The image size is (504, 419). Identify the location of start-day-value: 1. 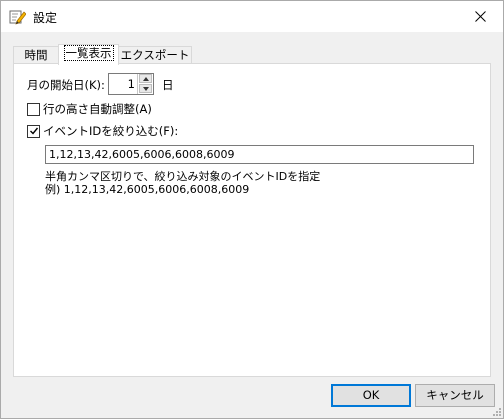
(131, 84).